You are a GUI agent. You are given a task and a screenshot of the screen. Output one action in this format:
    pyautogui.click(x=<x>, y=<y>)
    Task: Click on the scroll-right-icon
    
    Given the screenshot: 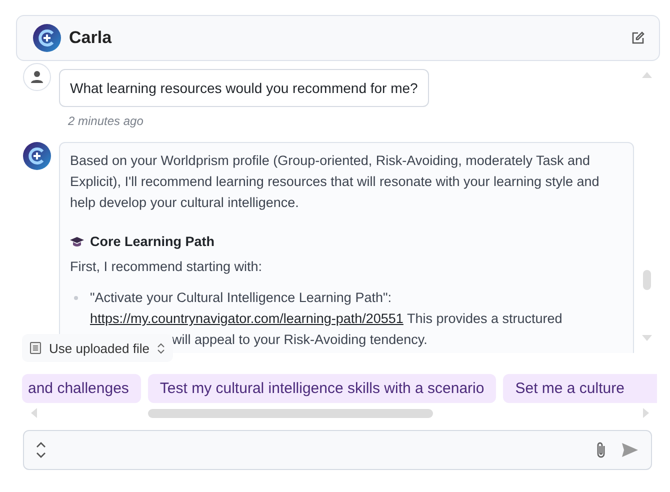 What is the action you would take?
    pyautogui.click(x=646, y=413)
    